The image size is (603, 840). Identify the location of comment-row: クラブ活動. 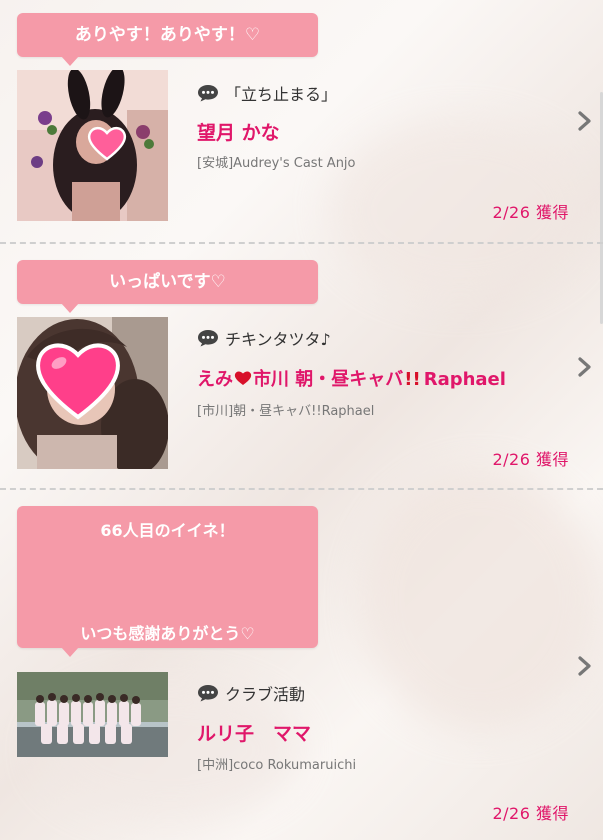
(251, 693).